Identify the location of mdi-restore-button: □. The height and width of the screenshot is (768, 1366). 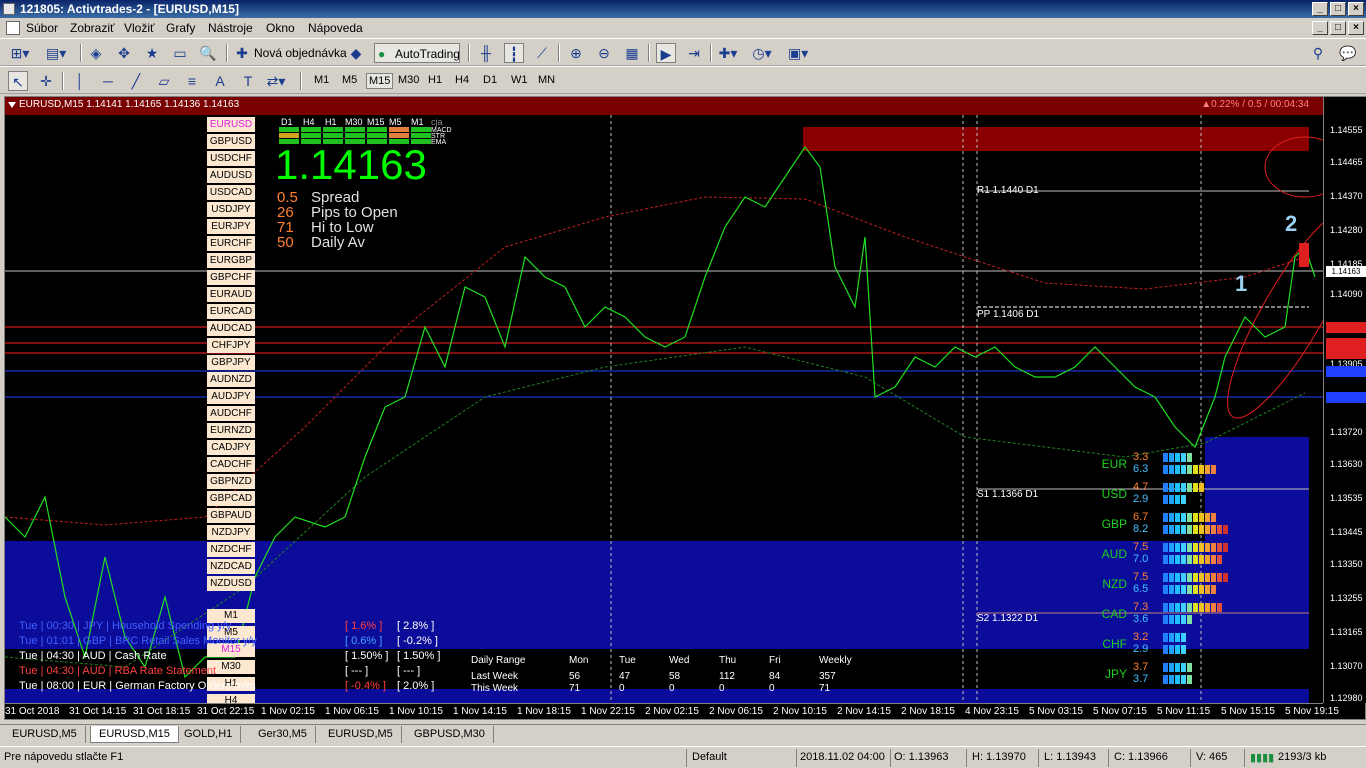
(1338, 28).